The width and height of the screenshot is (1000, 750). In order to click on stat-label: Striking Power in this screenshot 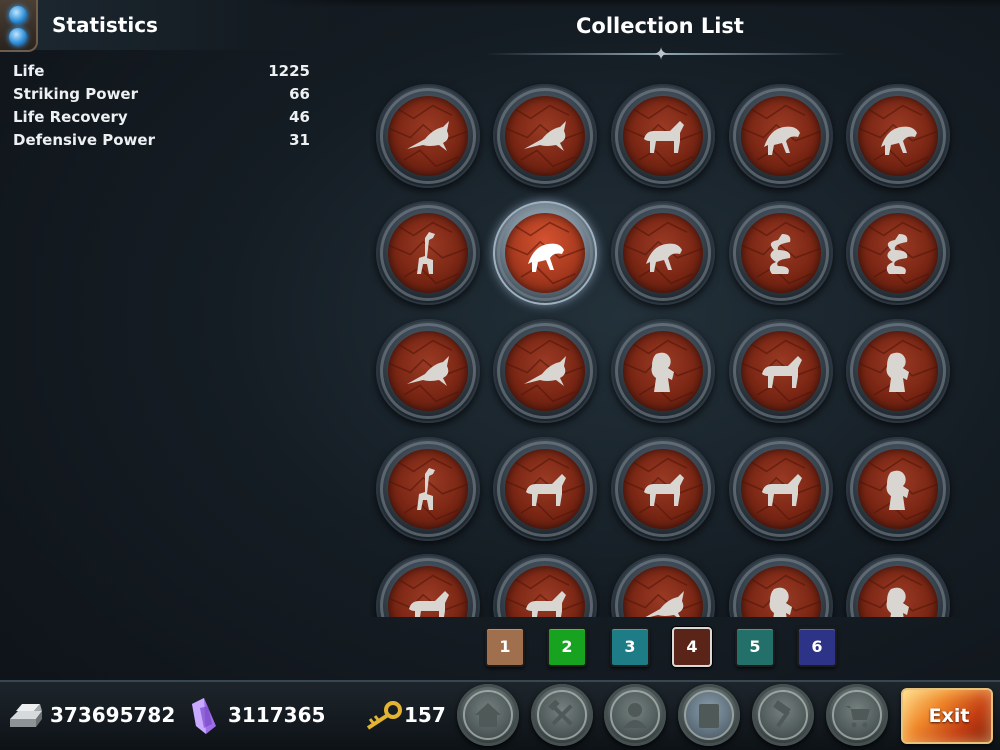, I will do `click(75, 94)`.